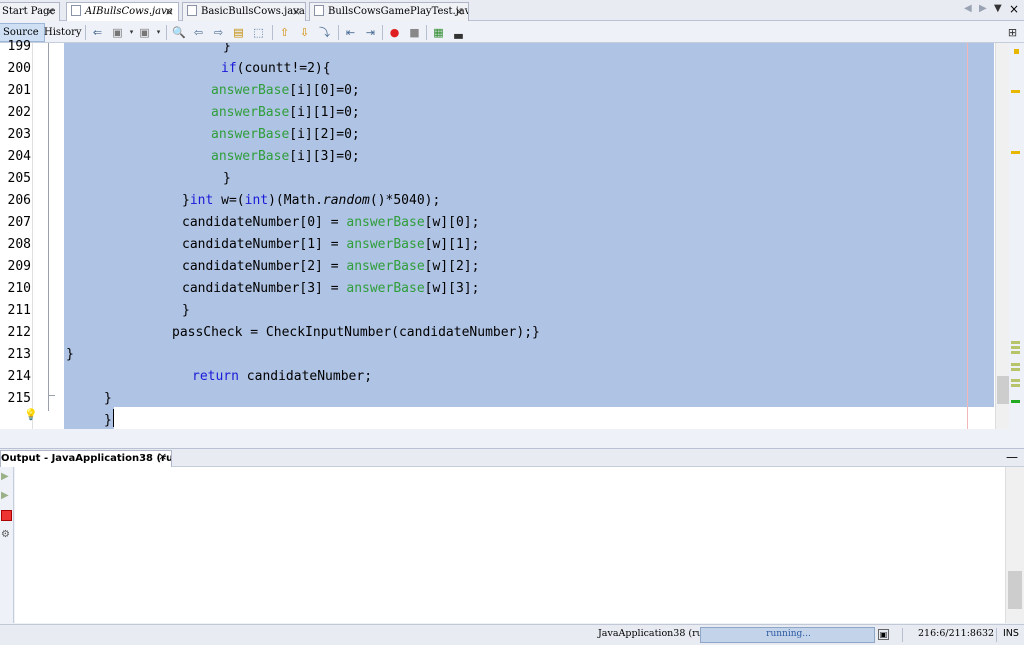 This screenshot has width=1024, height=645. I want to click on tab-bullscowsgameplaytest: BullsCowsGamePlayTest.java ×, so click(389, 11).